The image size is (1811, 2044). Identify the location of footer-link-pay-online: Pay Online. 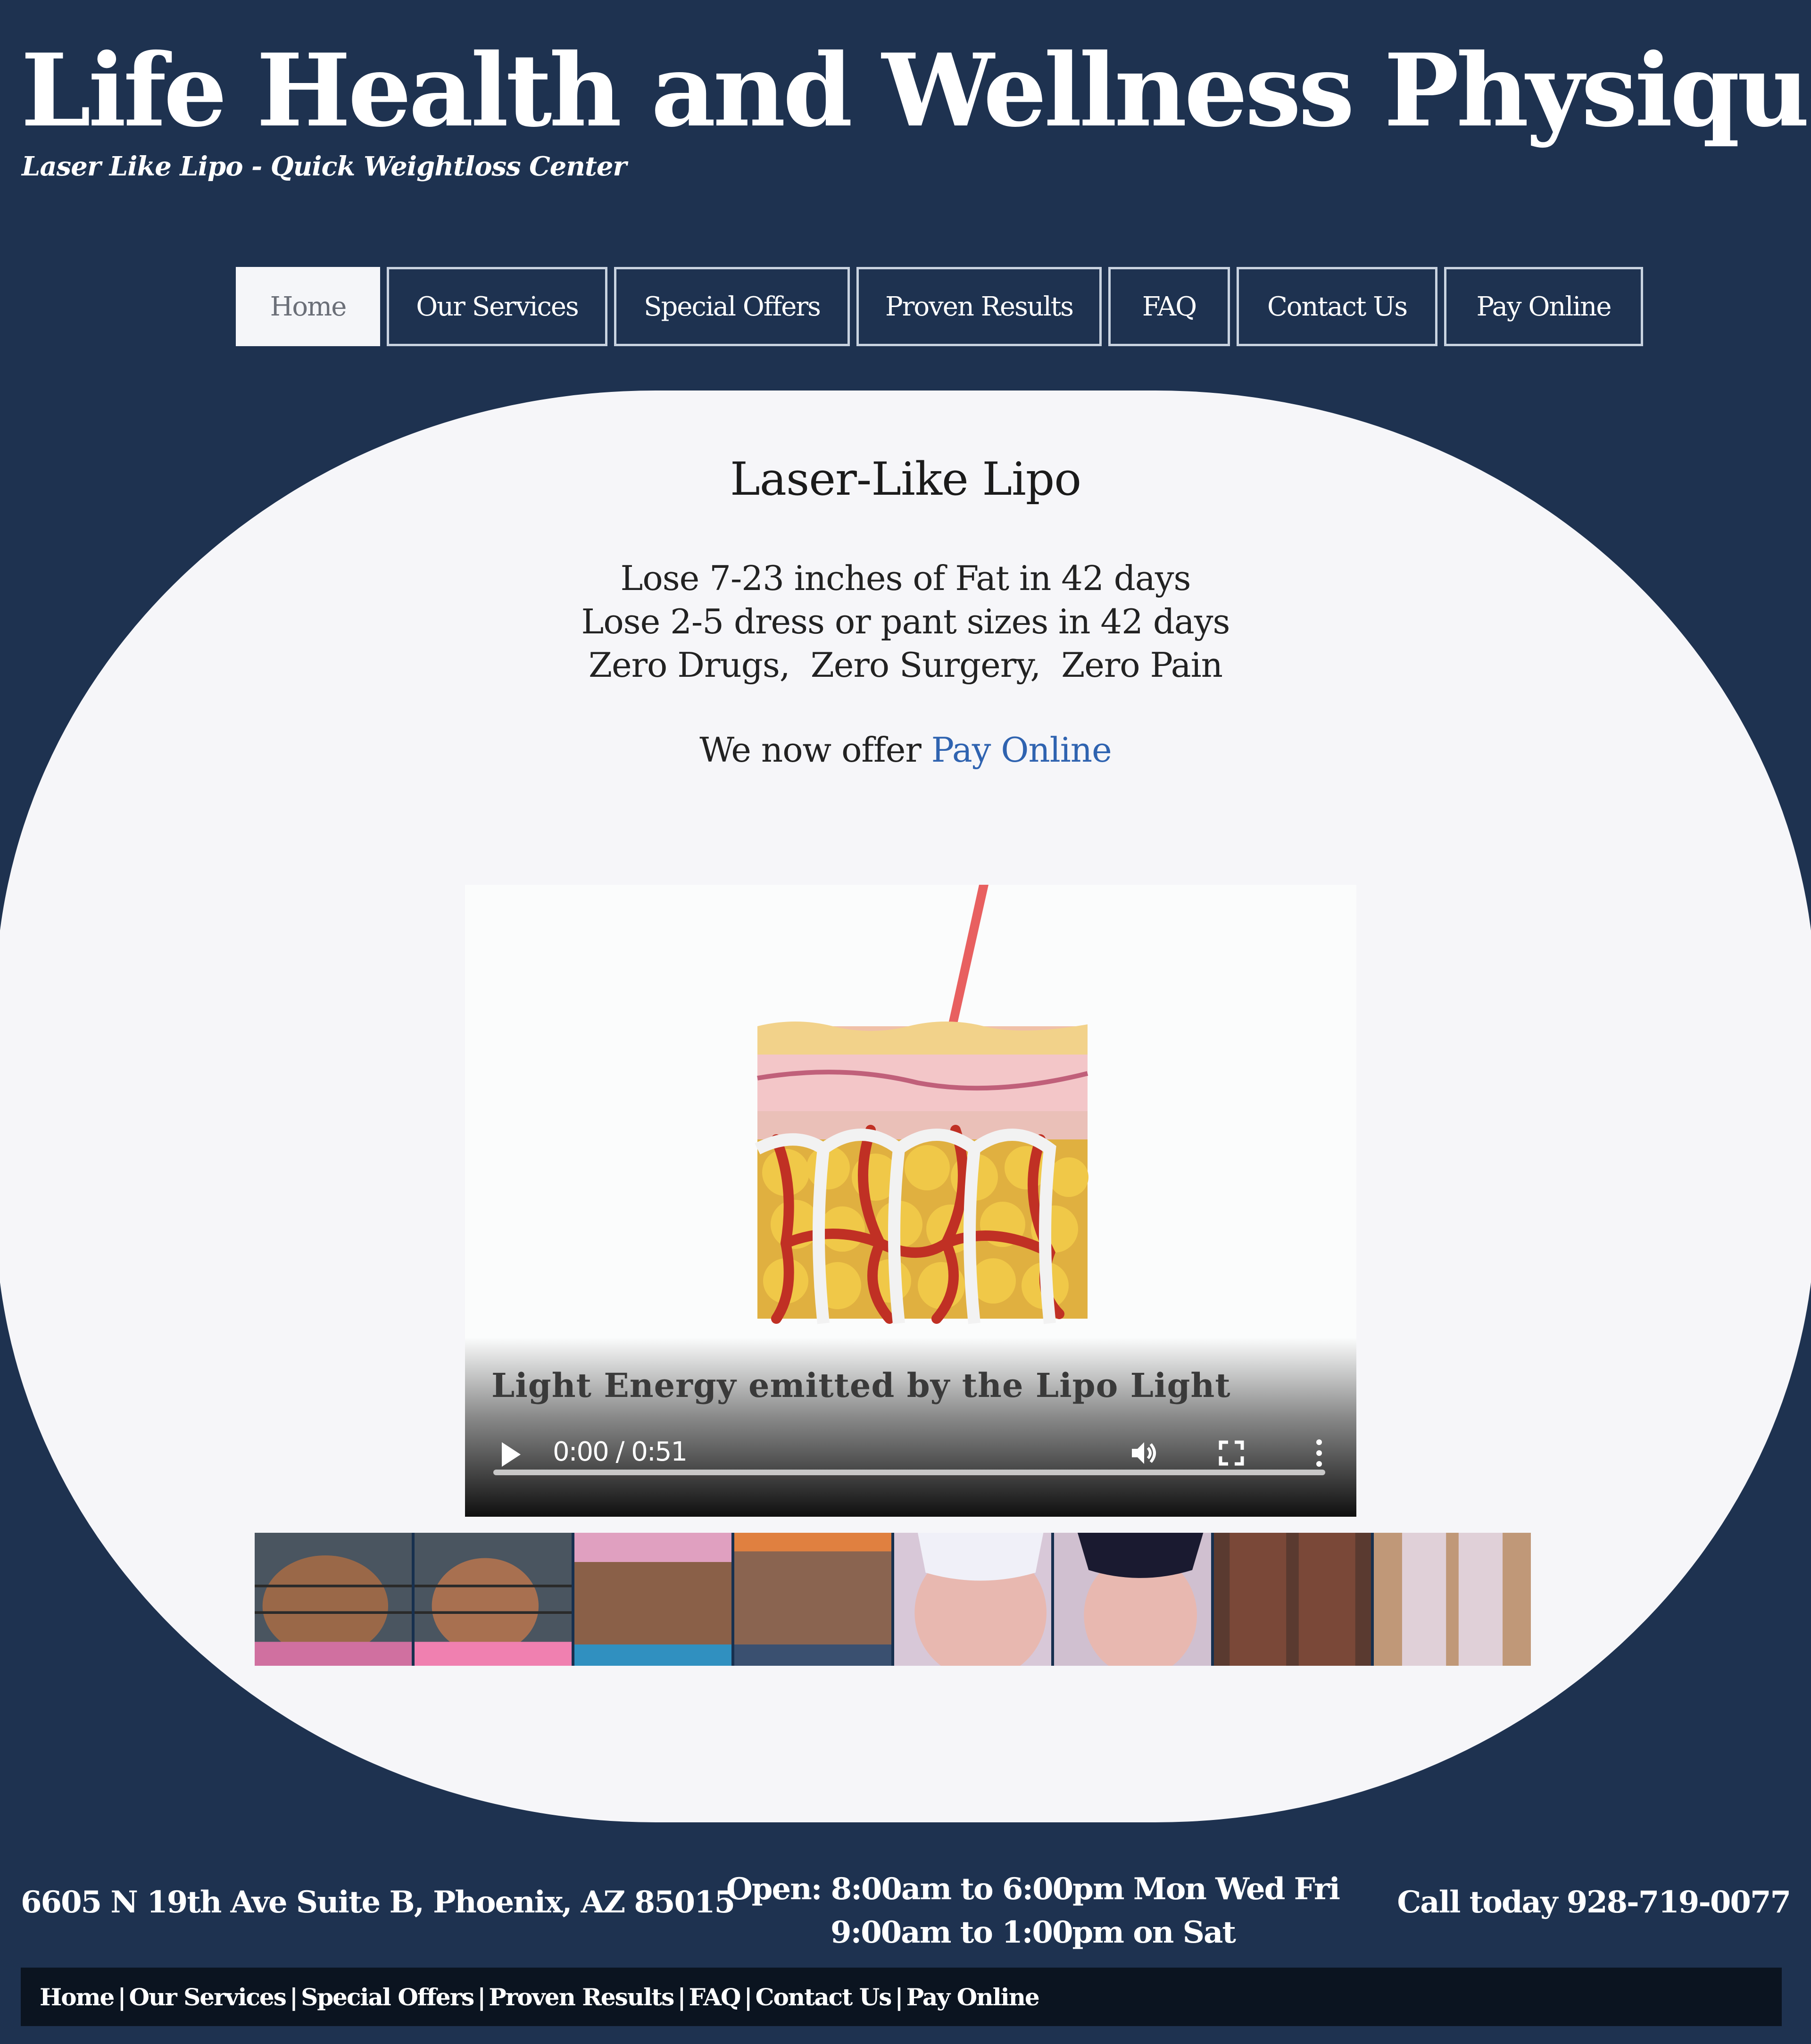
(973, 1997).